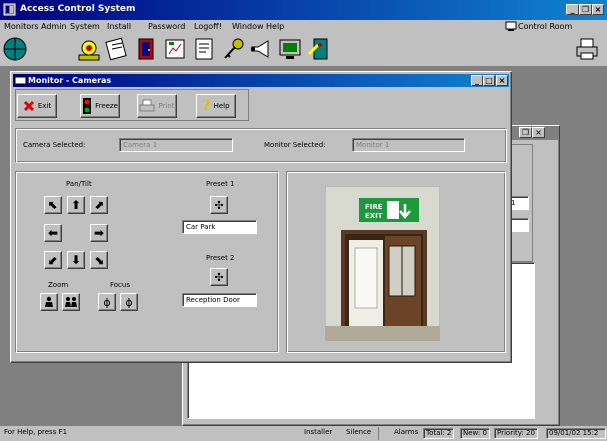  Describe the element at coordinates (538, 132) in the screenshot. I see `background-close-button: ×` at that location.